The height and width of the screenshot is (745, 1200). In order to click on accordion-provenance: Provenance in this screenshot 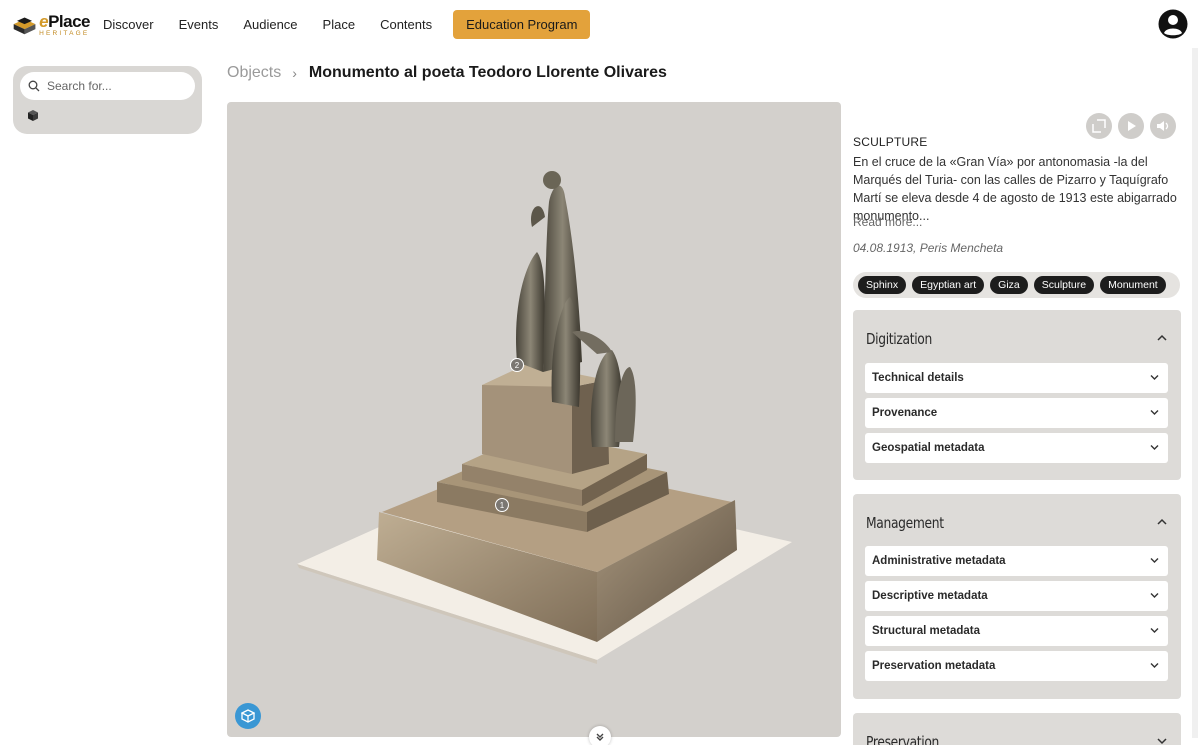, I will do `click(1016, 413)`.